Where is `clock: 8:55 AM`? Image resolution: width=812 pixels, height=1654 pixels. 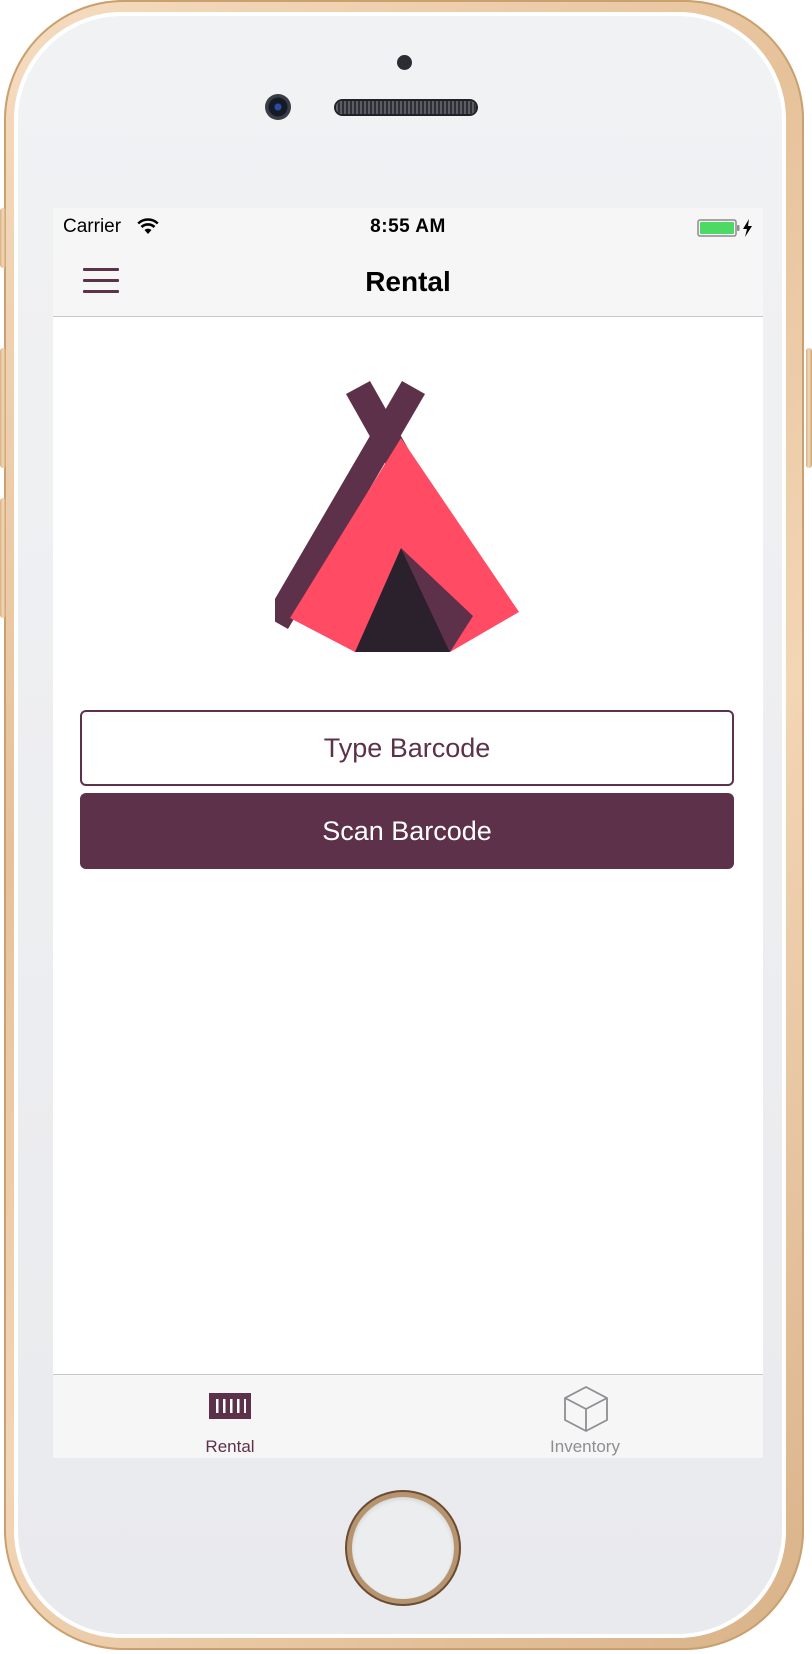 clock: 8:55 AM is located at coordinates (408, 226).